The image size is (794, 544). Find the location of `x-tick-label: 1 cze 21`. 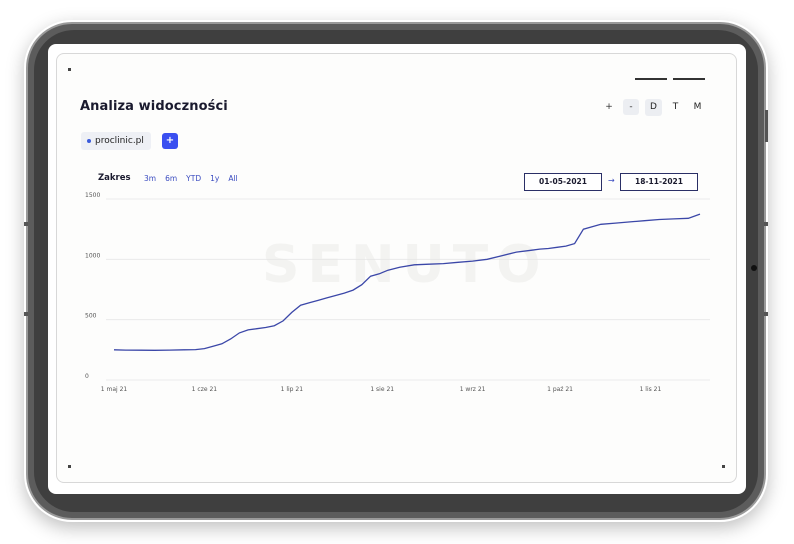

x-tick-label: 1 cze 21 is located at coordinates (205, 389).